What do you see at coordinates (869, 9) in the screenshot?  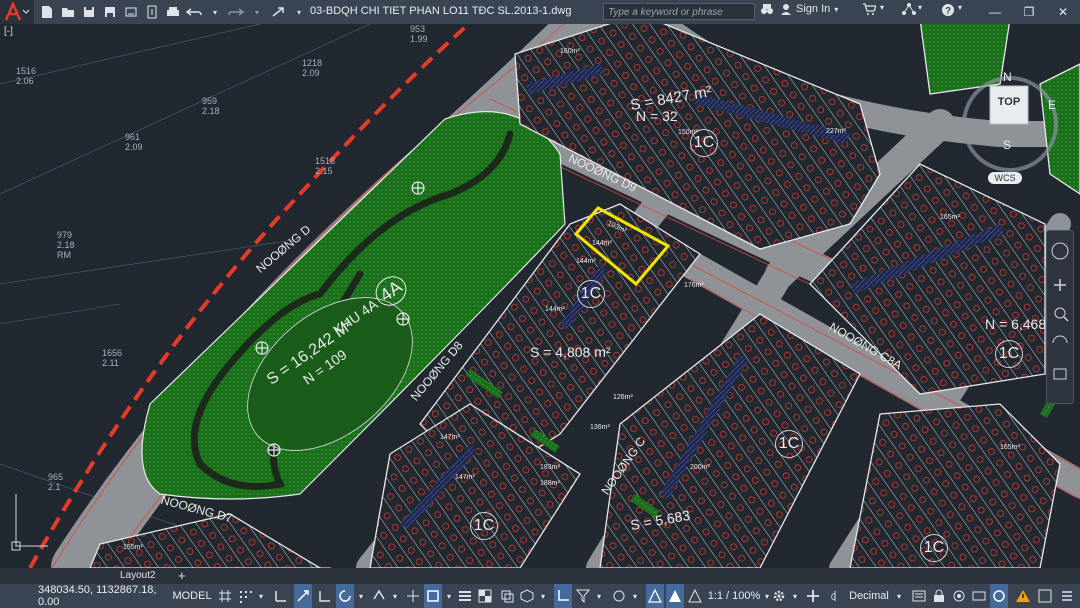 I see `cart-icon` at bounding box center [869, 9].